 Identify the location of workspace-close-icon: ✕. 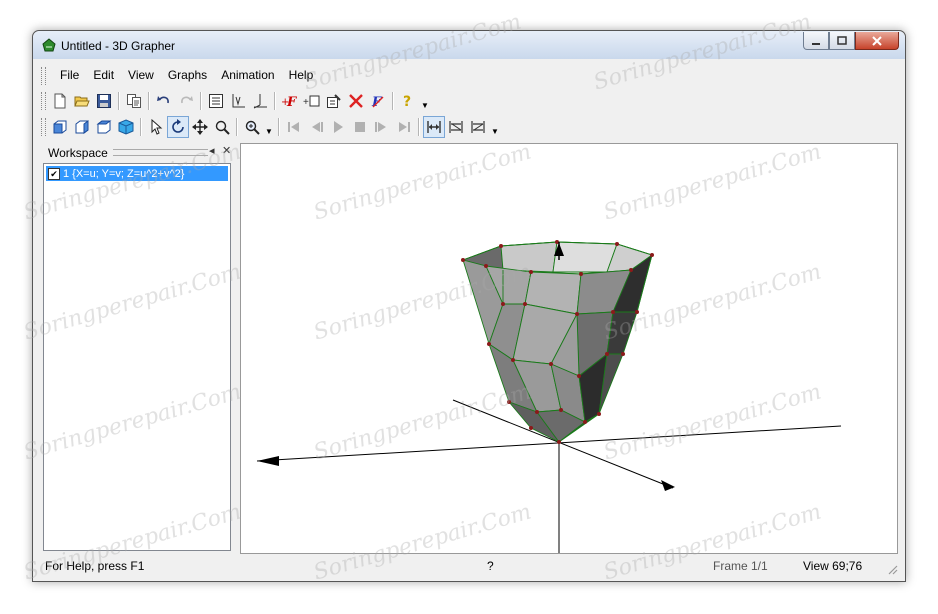
(226, 150).